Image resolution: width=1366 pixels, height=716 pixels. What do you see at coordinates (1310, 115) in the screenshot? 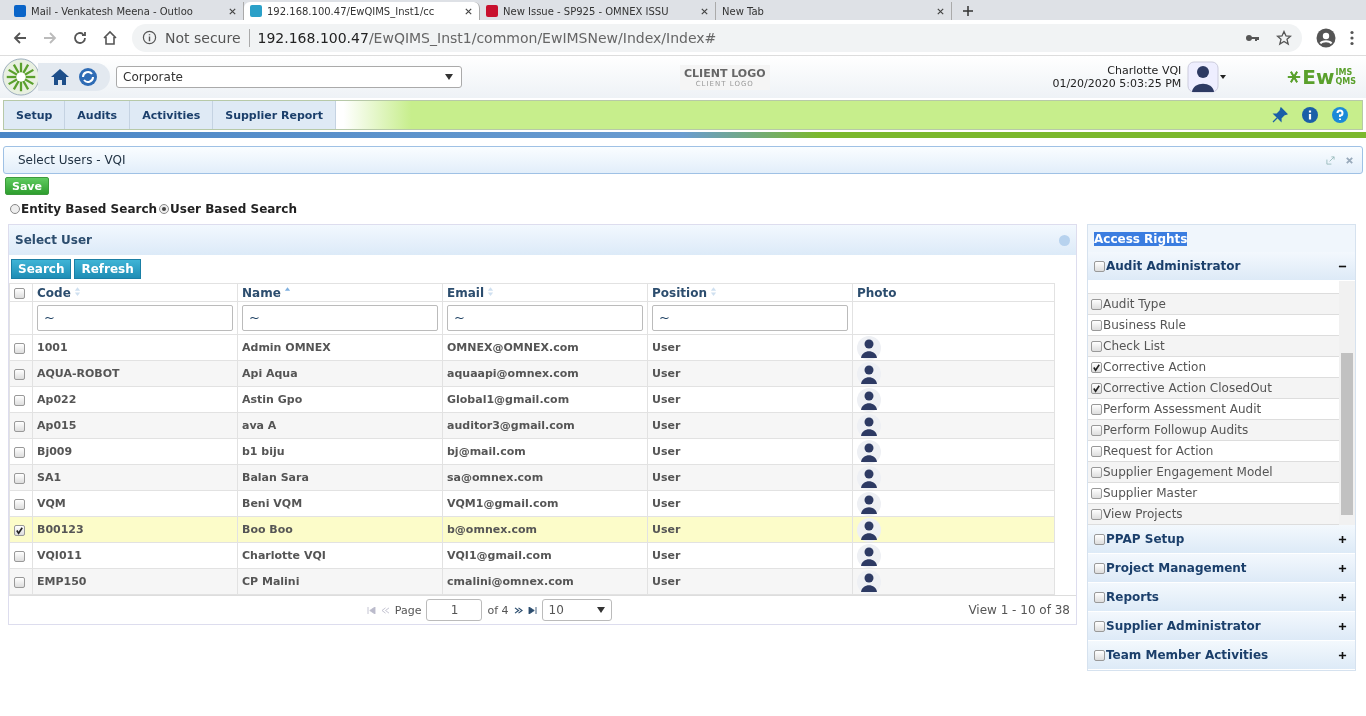
I see `info-icon` at bounding box center [1310, 115].